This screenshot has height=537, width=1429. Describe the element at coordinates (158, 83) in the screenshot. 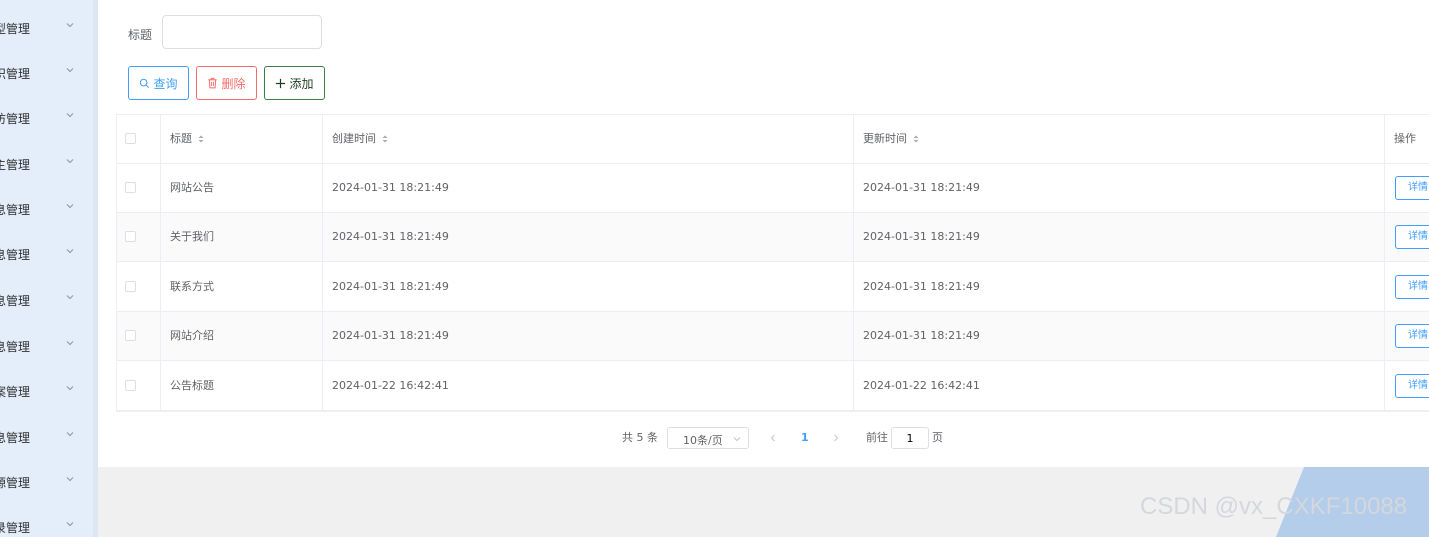

I see `query-button: 查询` at that location.